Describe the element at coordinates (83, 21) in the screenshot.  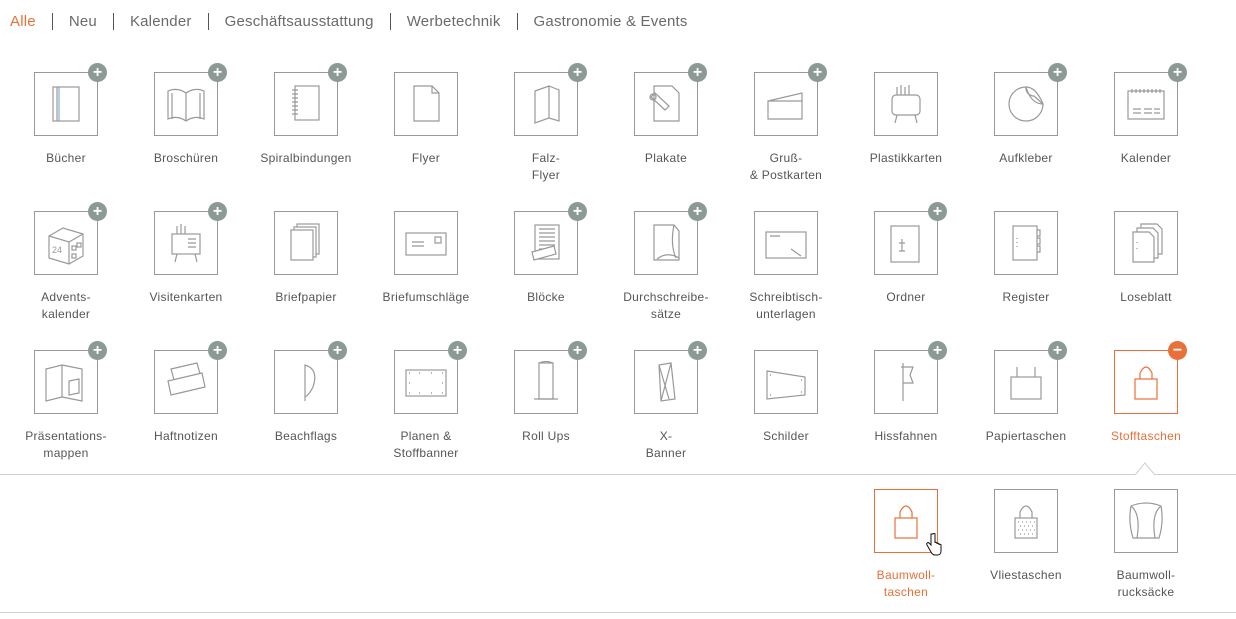
I see `tab-neu: Neu` at that location.